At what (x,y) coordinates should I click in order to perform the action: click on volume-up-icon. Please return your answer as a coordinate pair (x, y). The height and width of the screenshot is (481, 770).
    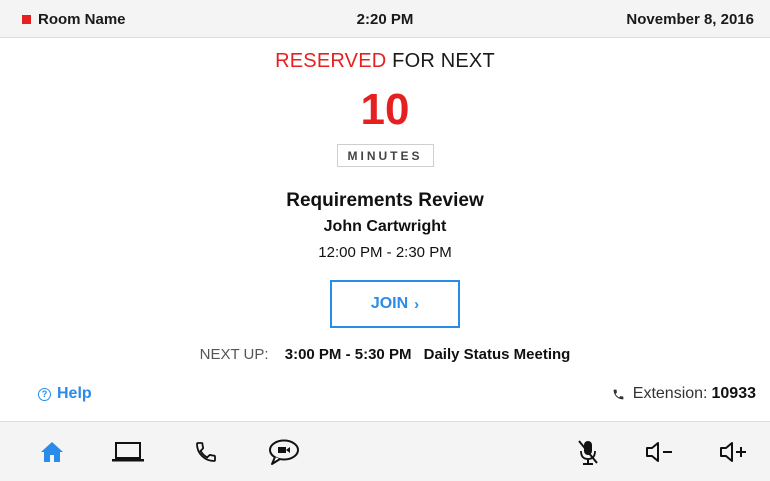
    Looking at the image, I should click on (733, 452).